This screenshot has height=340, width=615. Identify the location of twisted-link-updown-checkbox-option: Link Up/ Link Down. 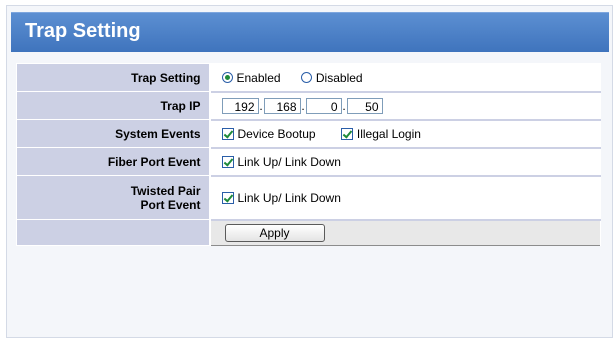
(281, 197).